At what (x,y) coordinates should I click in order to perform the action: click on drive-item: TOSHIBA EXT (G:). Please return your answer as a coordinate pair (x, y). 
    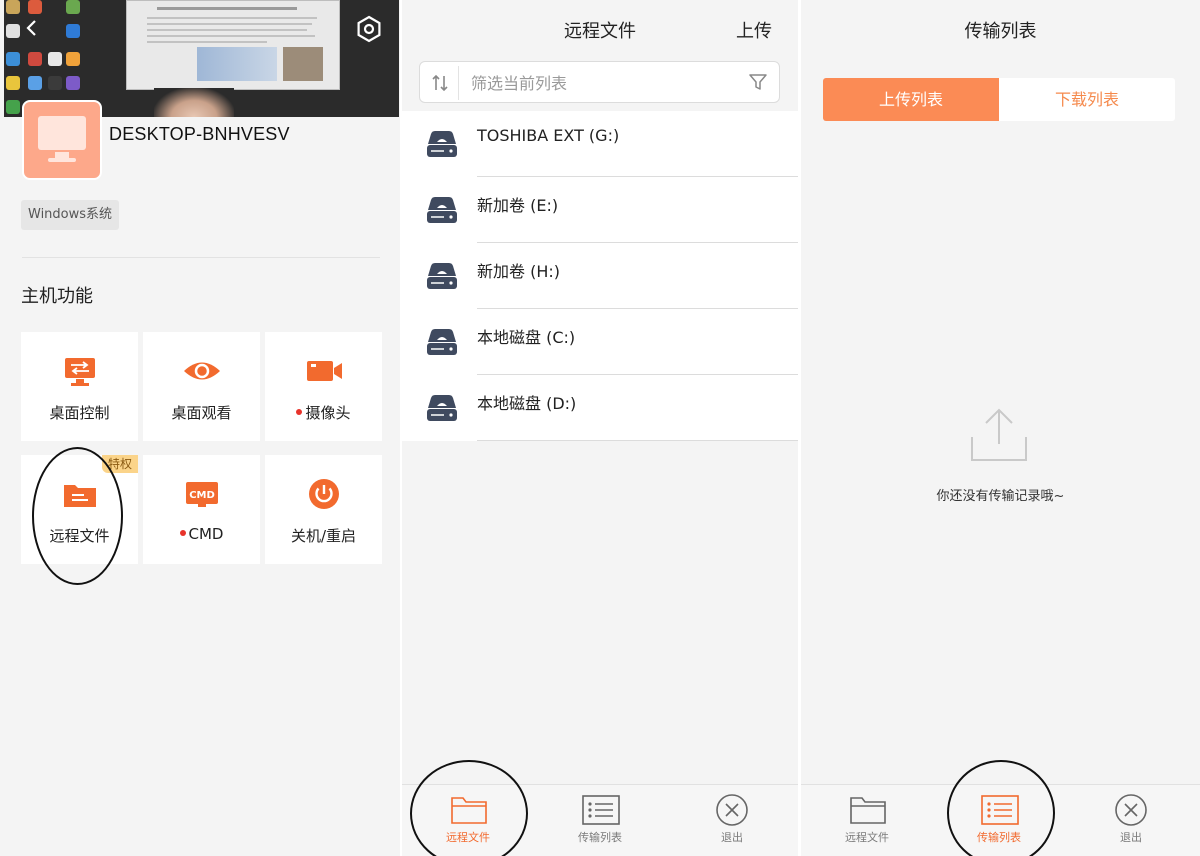
    Looking at the image, I should click on (600, 144).